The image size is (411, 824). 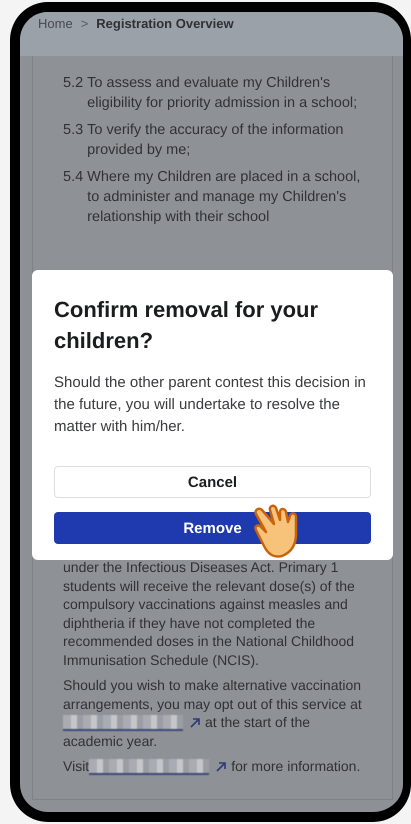 What do you see at coordinates (55, 23) in the screenshot?
I see `breadcrumb-link: Home` at bounding box center [55, 23].